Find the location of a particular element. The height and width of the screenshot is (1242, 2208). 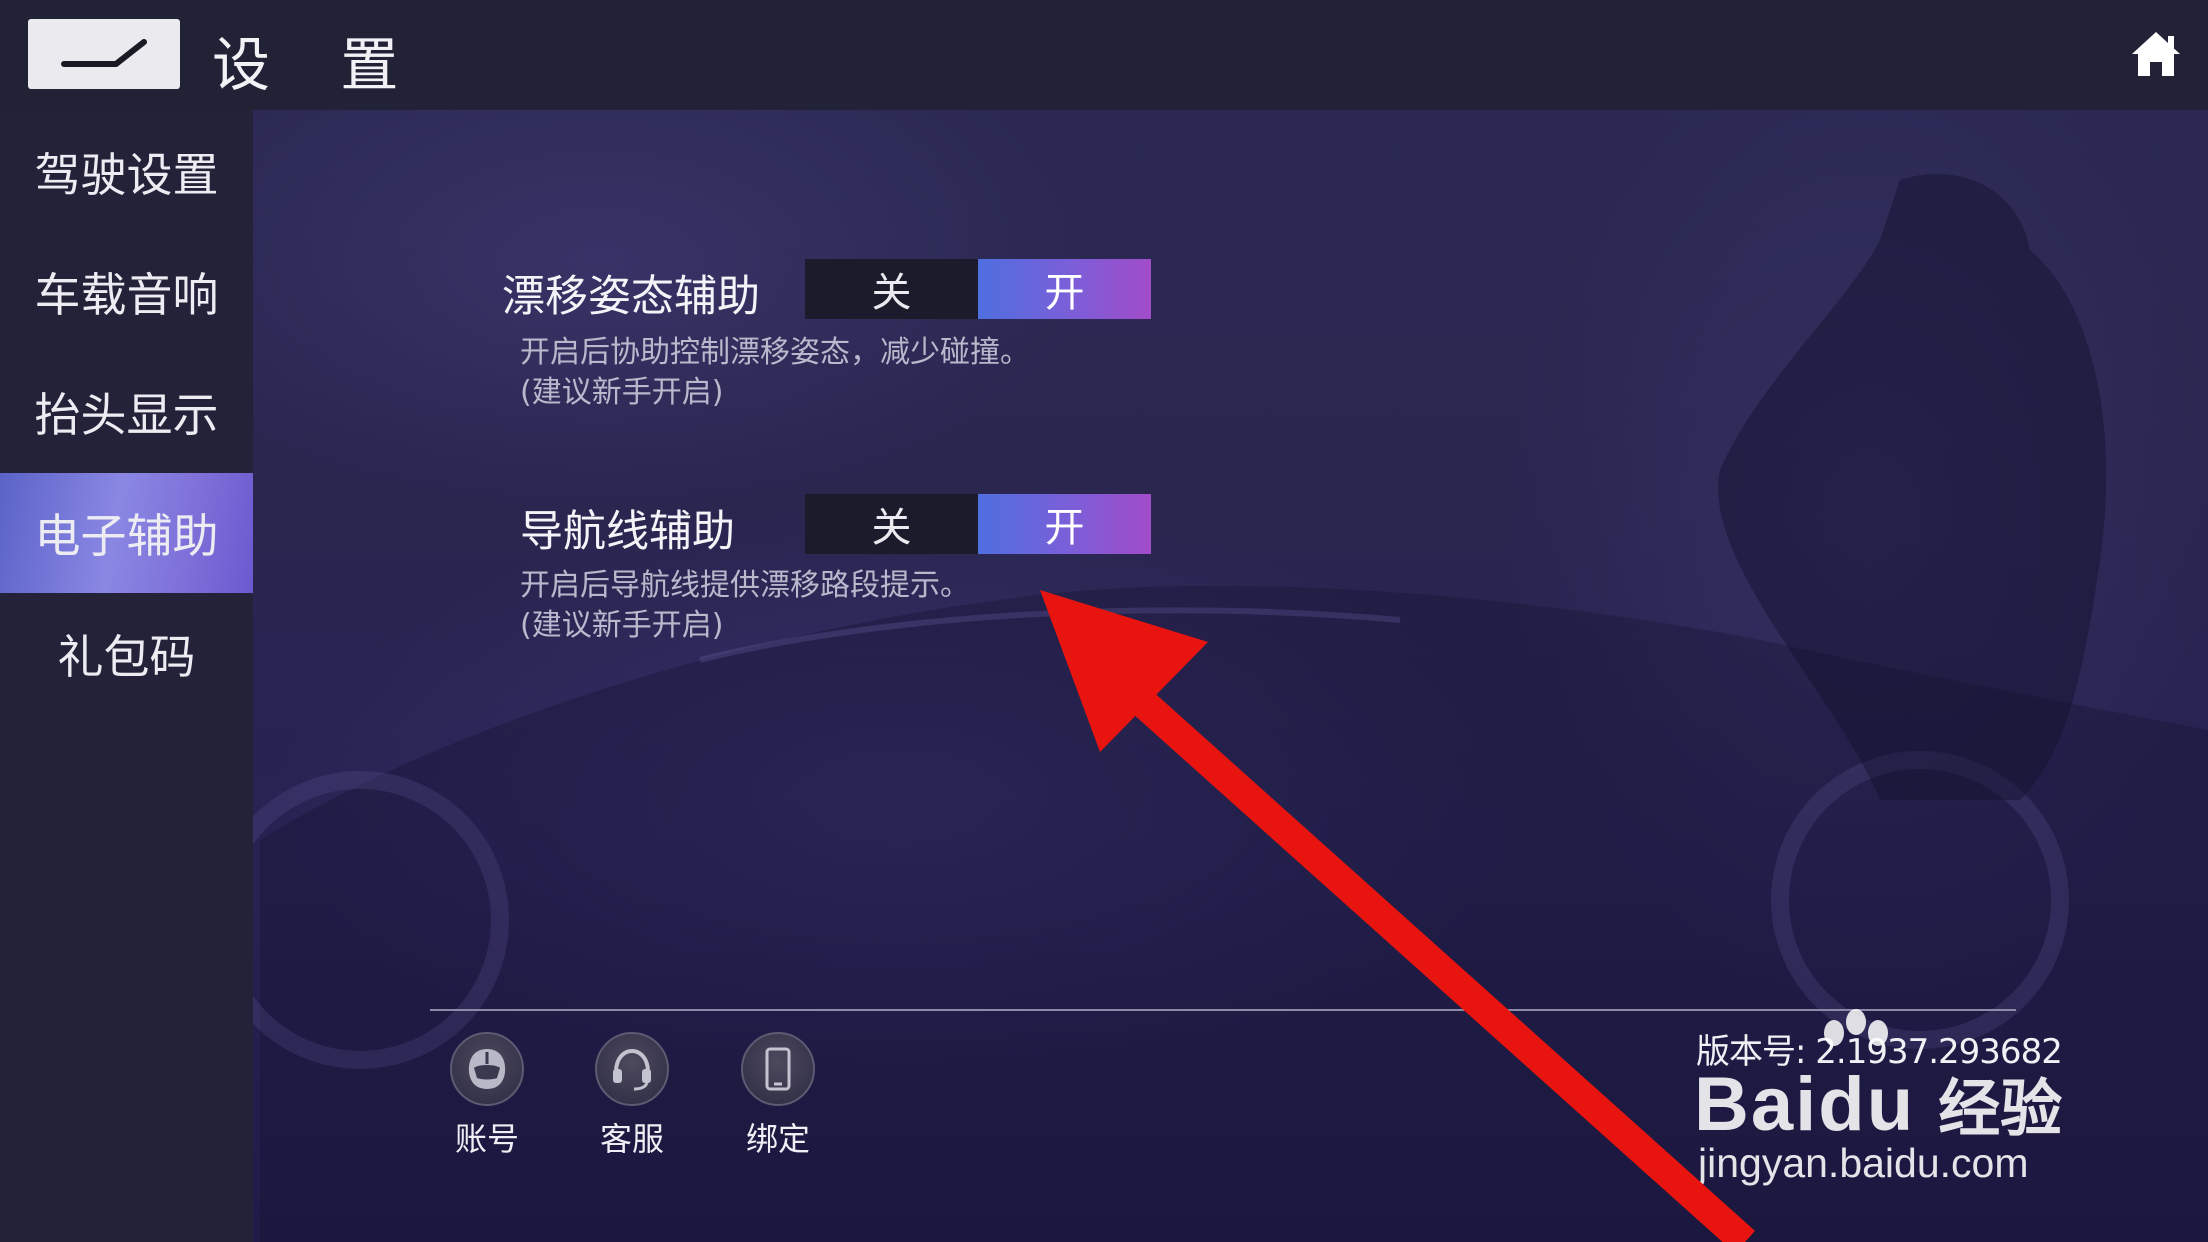

sidebar-item-driving-settings: 驾驶设置 is located at coordinates (126, 172).